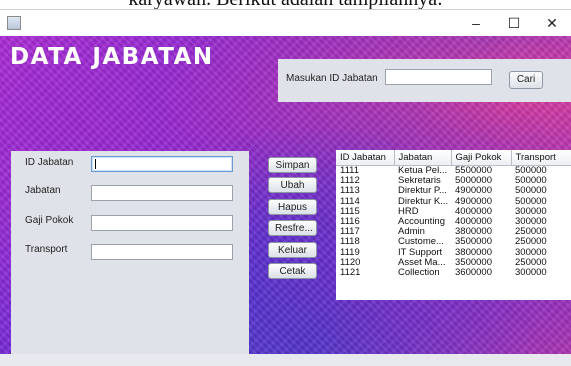 This screenshot has width=571, height=366. What do you see at coordinates (453, 273) in the screenshot?
I see `table-row: 1121 Collection 3600000 300000` at bounding box center [453, 273].